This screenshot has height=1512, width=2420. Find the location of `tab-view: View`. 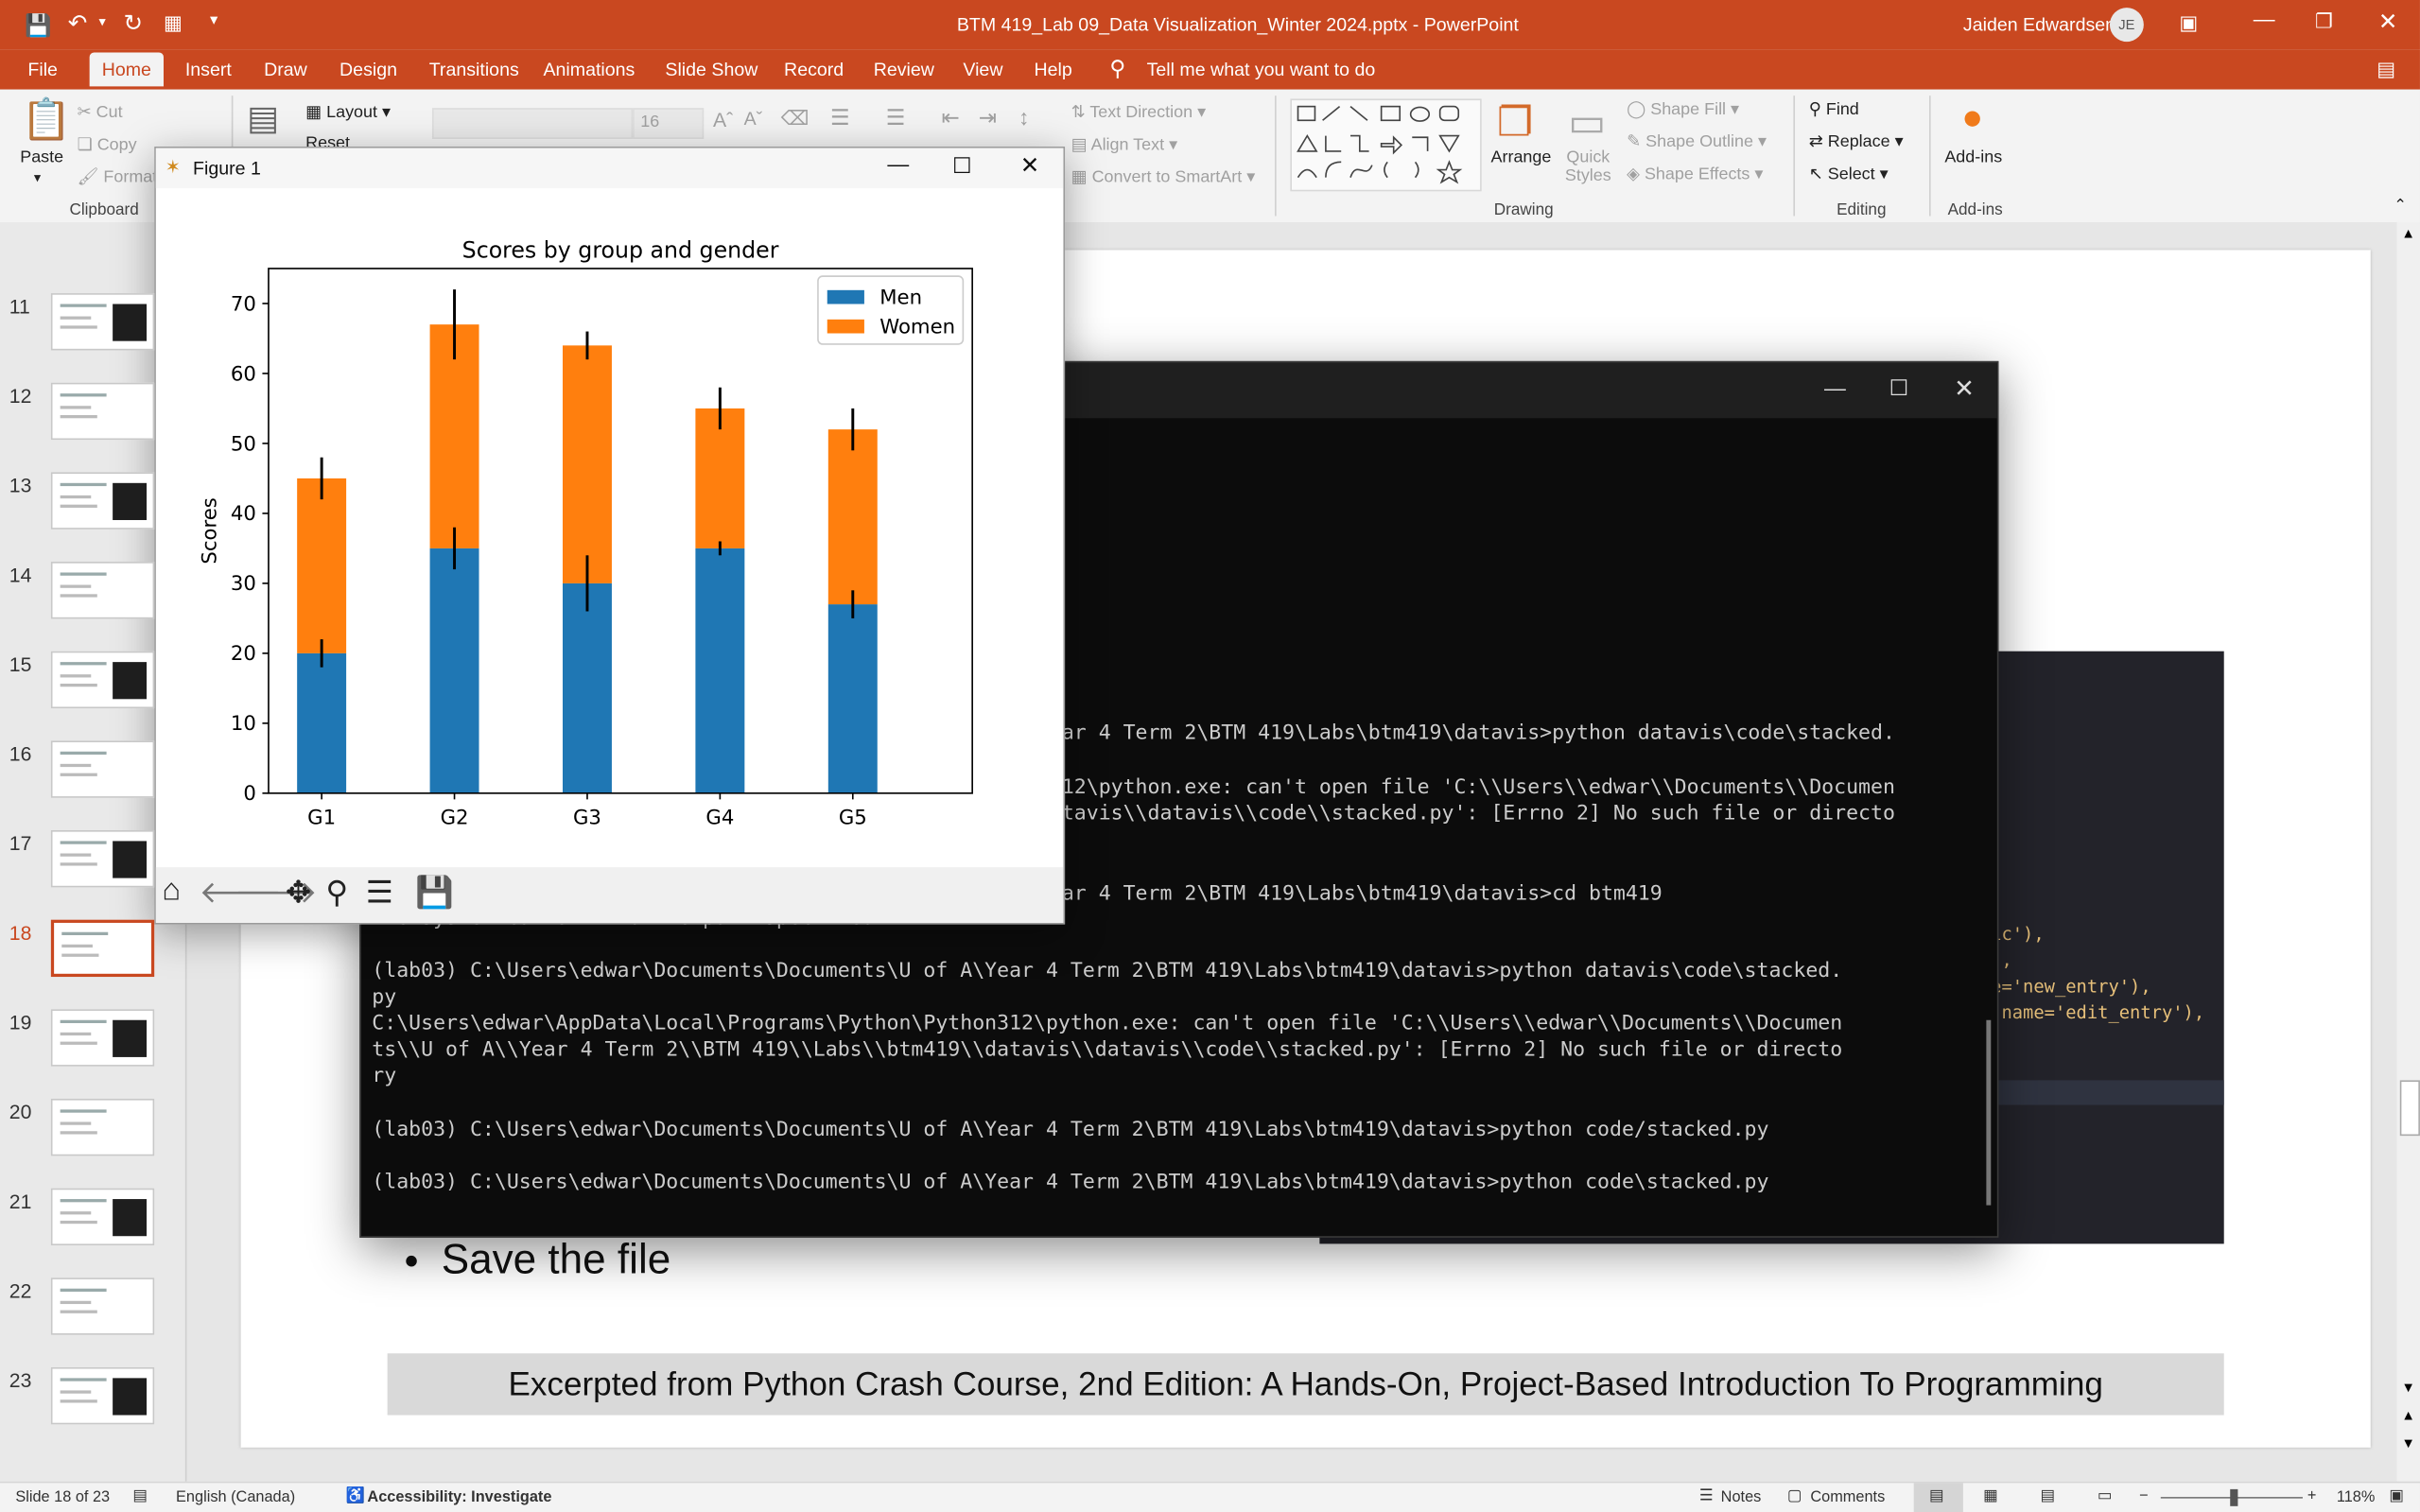

tab-view: View is located at coordinates (982, 69).